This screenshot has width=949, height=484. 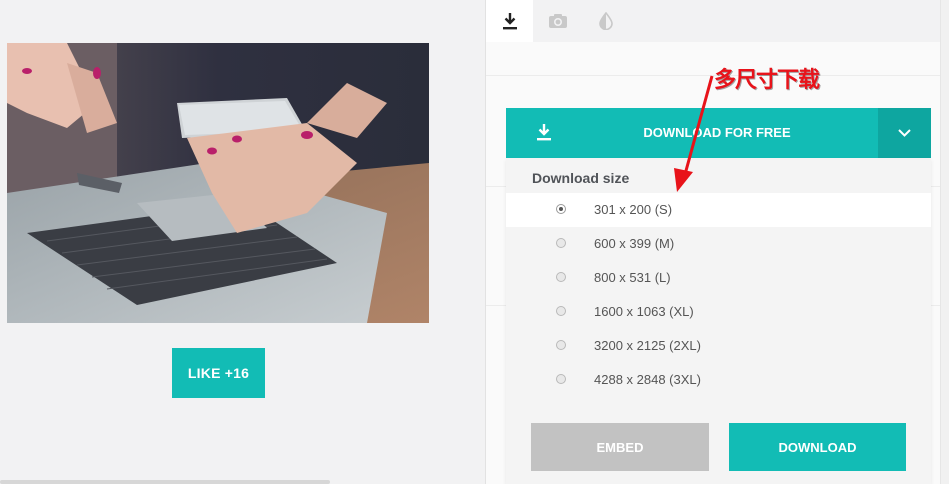 I want to click on tab-photo, so click(x=557, y=21).